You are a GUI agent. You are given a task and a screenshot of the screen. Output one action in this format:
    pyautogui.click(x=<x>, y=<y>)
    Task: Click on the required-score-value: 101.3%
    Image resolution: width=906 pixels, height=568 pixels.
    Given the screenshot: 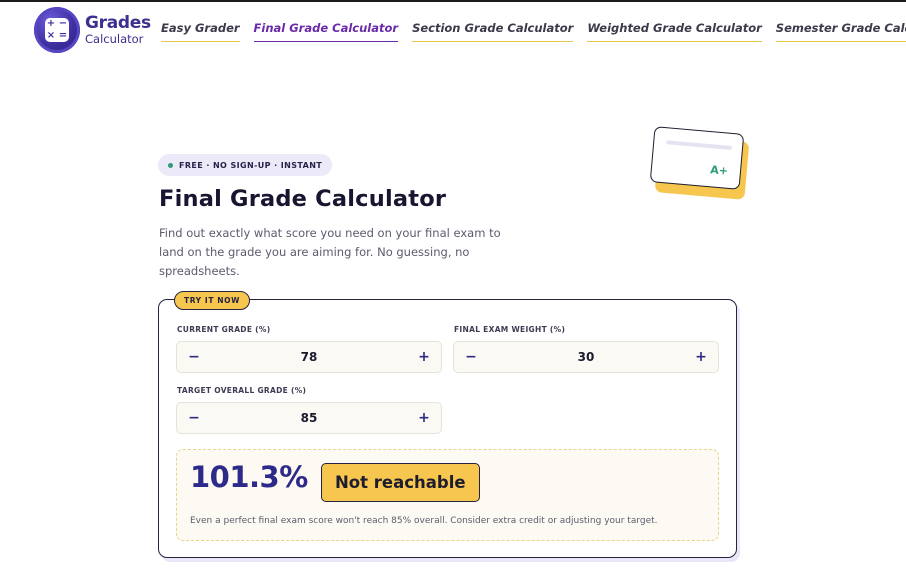 What is the action you would take?
    pyautogui.click(x=249, y=477)
    